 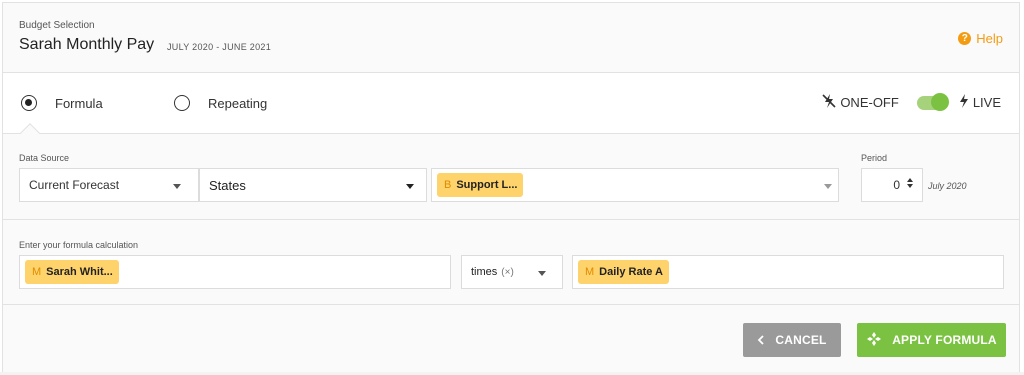 I want to click on apply-formula-button: APPLY FORMULA, so click(x=931, y=340).